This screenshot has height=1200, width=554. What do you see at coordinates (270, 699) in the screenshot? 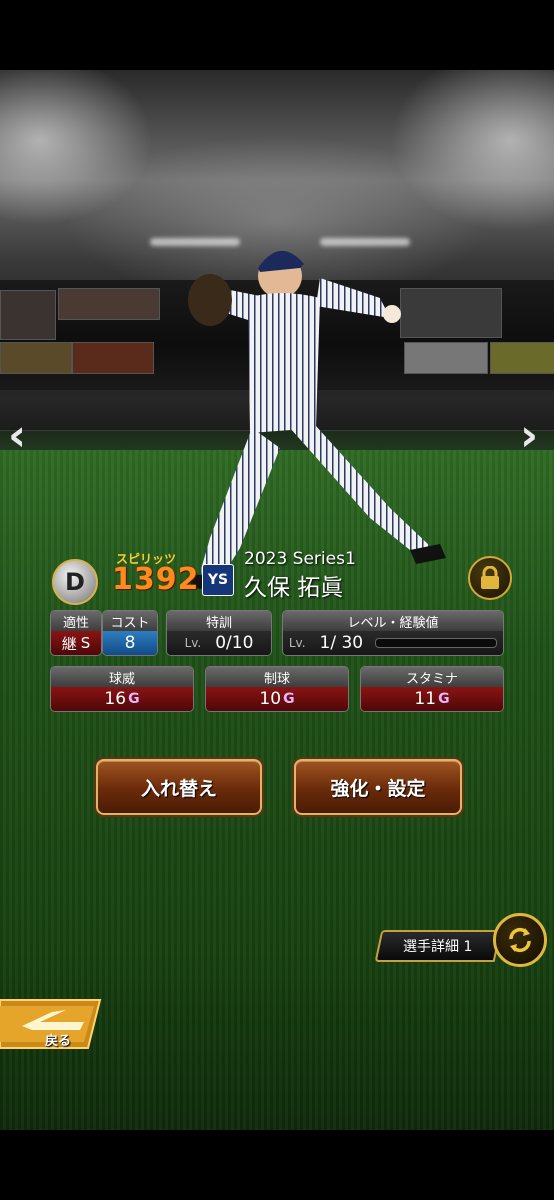
I see `control-value: 10` at bounding box center [270, 699].